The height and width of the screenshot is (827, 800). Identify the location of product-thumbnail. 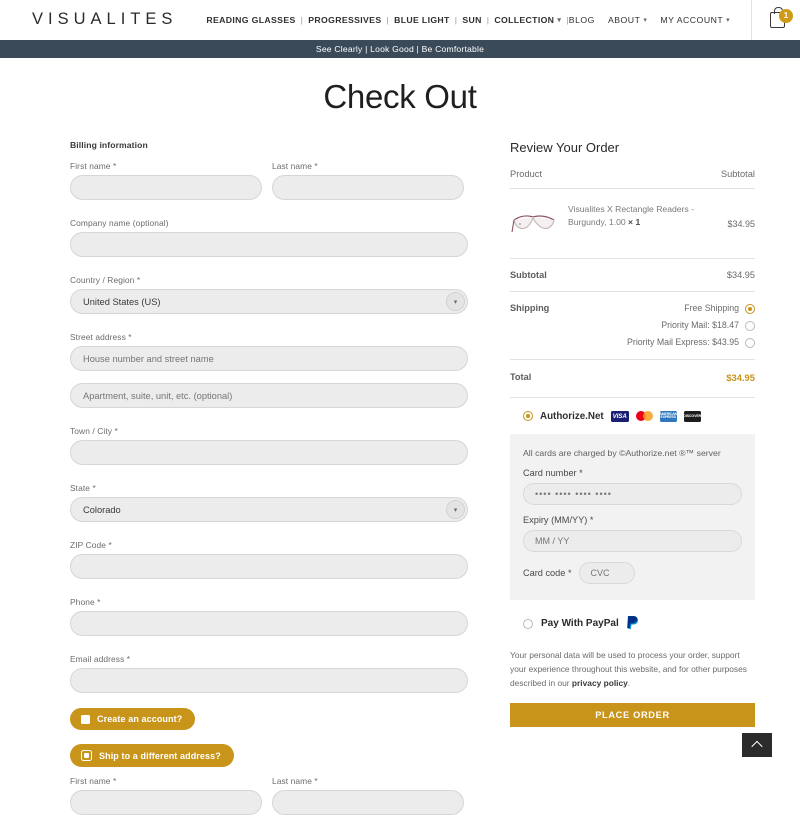
(534, 224).